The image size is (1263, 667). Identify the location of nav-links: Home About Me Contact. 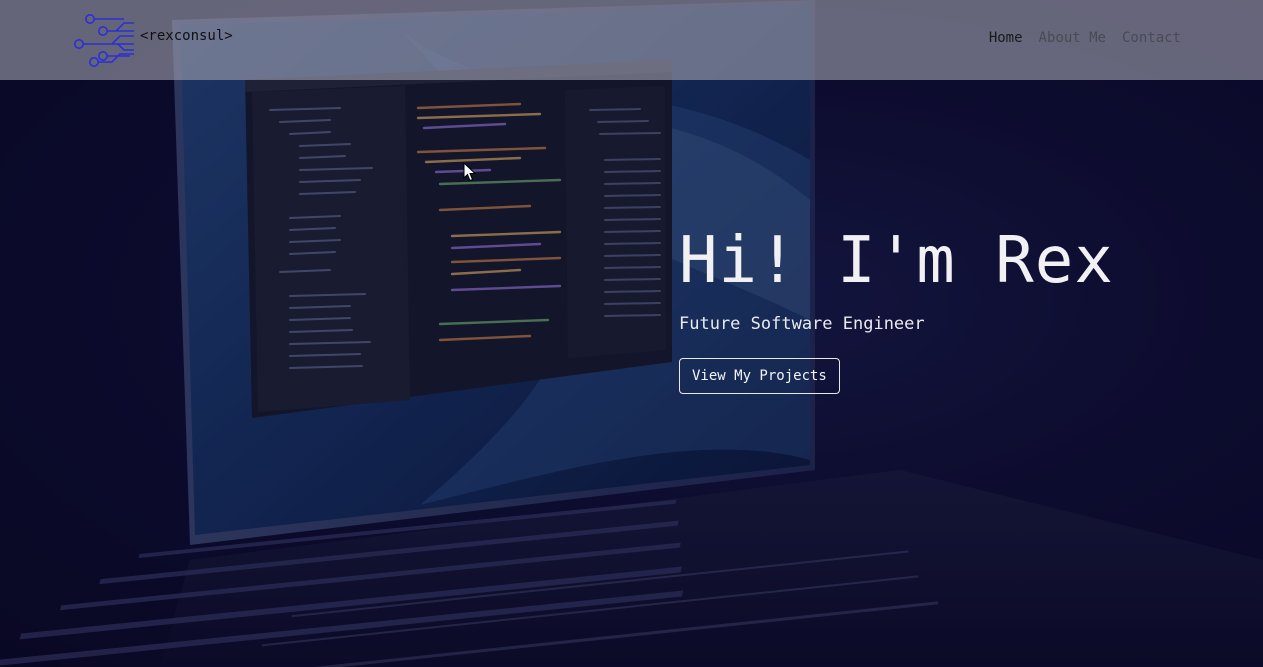
(1085, 38).